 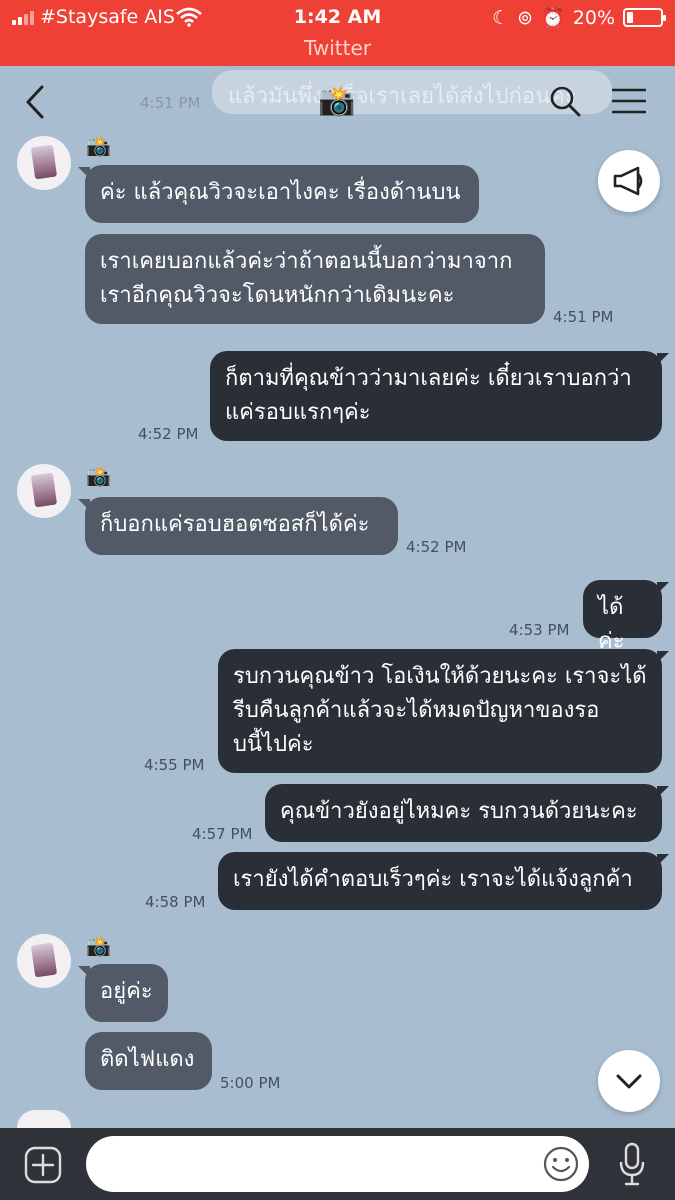 What do you see at coordinates (250, 1083) in the screenshot?
I see `message-time: 5:00 PM` at bounding box center [250, 1083].